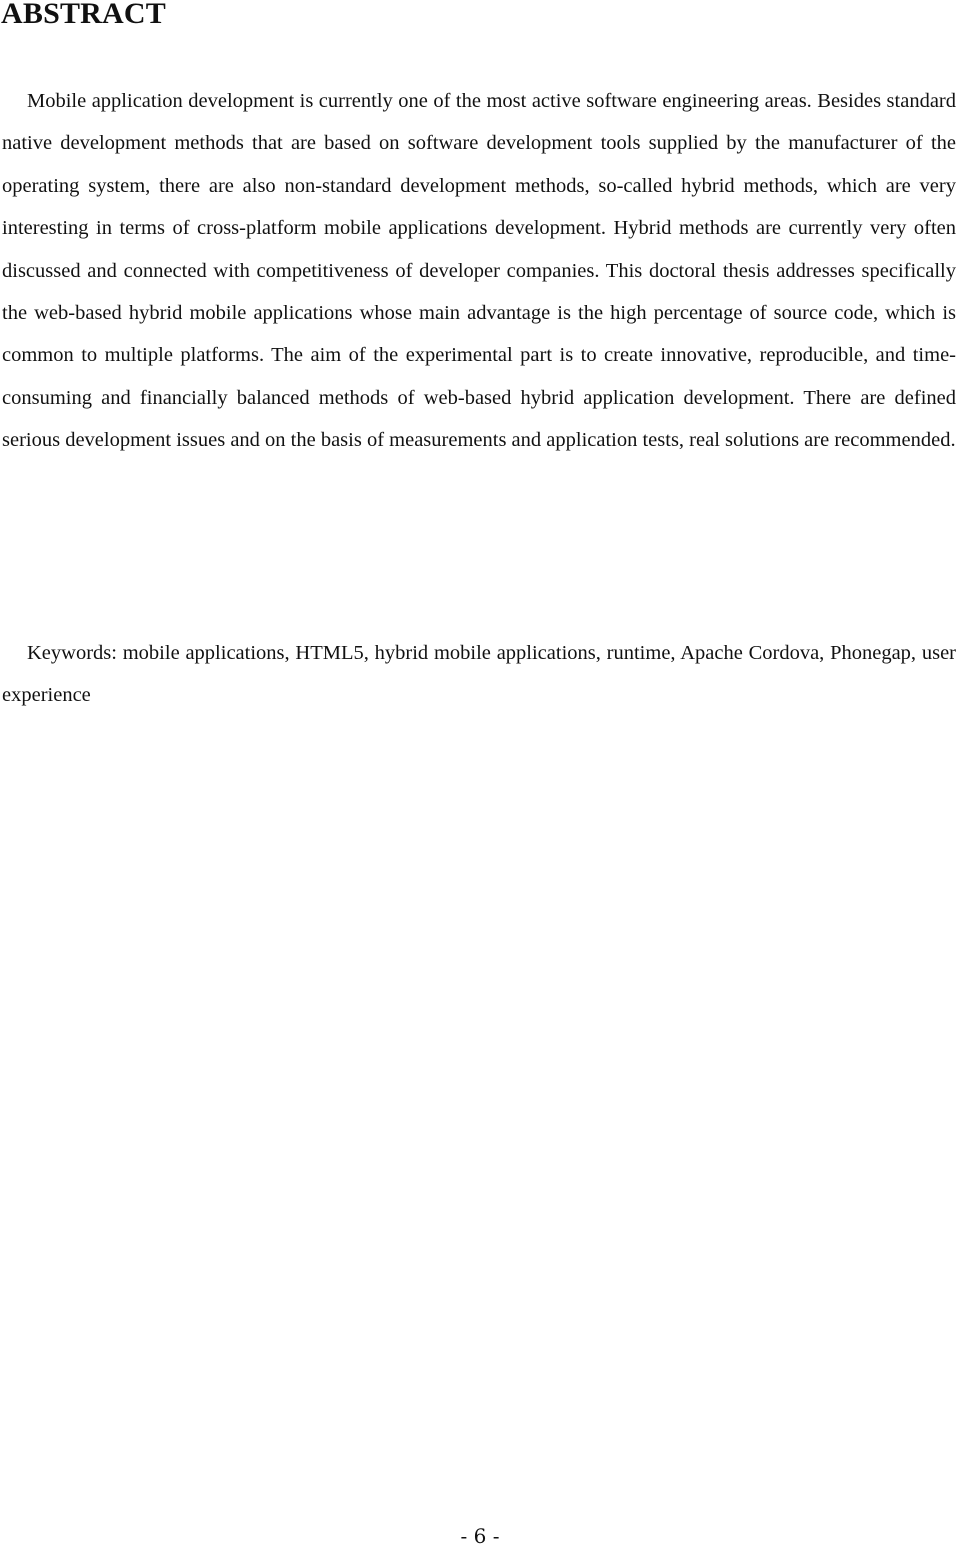  I want to click on page-number: - 6 -, so click(480, 1536).